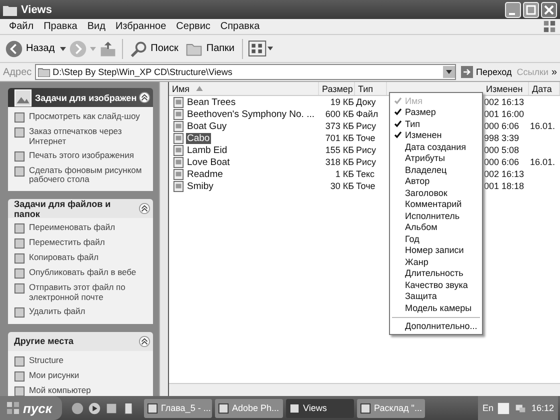  What do you see at coordinates (501, 150) in the screenshot?
I see `table-cell-text: 000 5:08` at bounding box center [501, 150].